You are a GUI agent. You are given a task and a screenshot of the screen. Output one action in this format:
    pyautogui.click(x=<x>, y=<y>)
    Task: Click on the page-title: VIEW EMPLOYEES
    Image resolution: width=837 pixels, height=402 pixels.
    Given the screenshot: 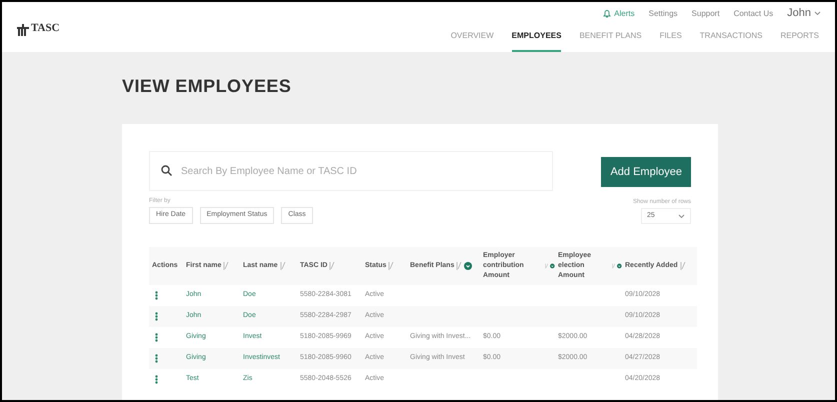 What is the action you would take?
    pyautogui.click(x=207, y=86)
    